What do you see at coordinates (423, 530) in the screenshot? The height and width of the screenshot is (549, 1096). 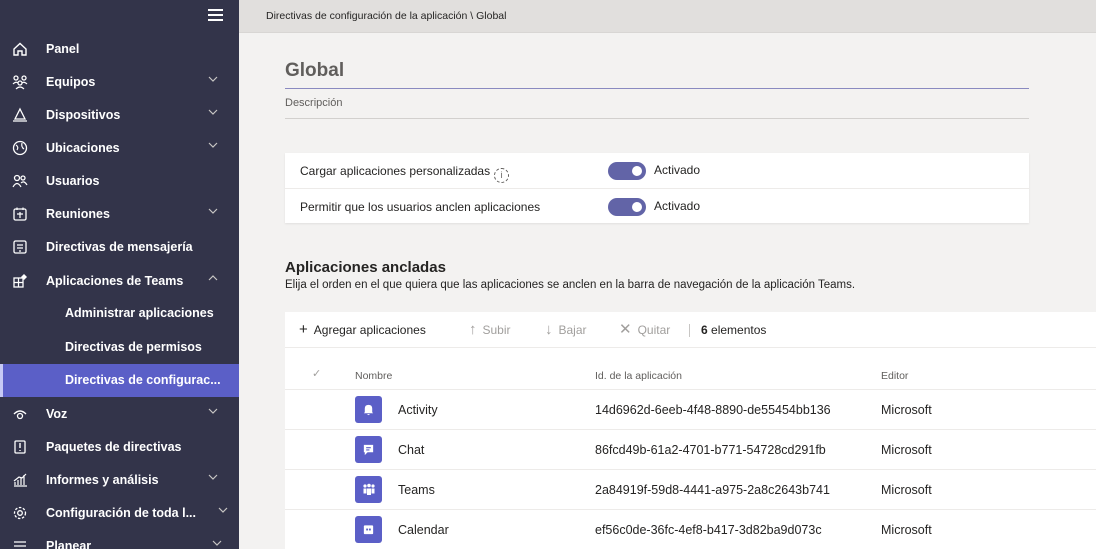 I see `app-name: Calendar` at bounding box center [423, 530].